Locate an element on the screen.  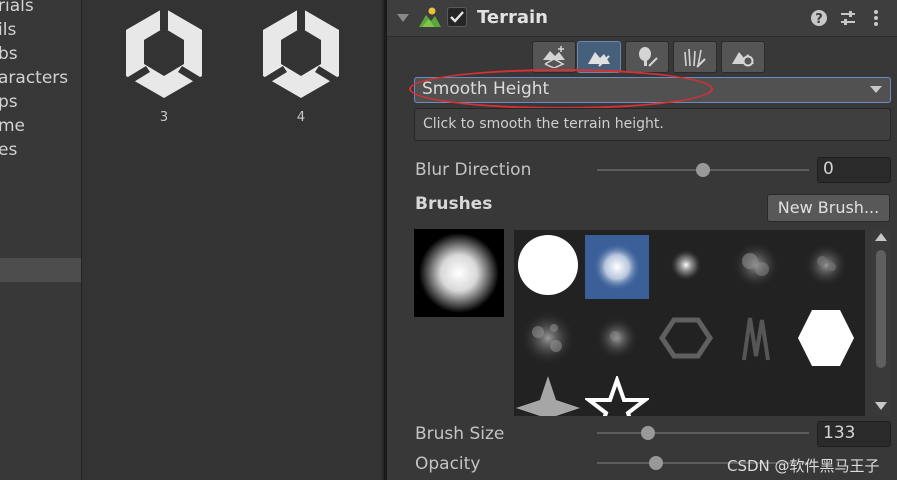
paint-details-icon is located at coordinates (695, 58).